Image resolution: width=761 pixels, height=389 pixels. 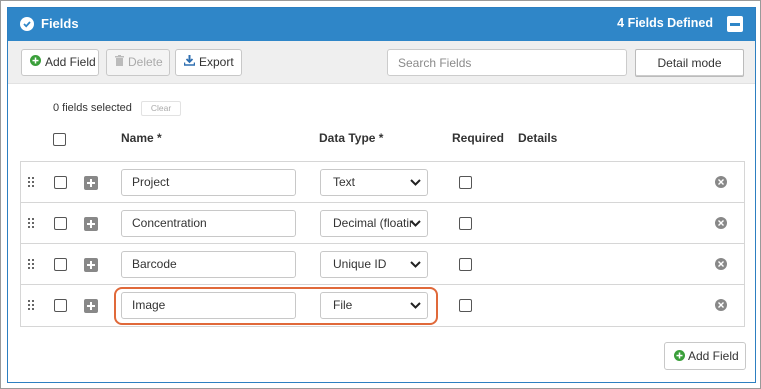 What do you see at coordinates (208, 223) in the screenshot?
I see `field-name-input: Concentration` at bounding box center [208, 223].